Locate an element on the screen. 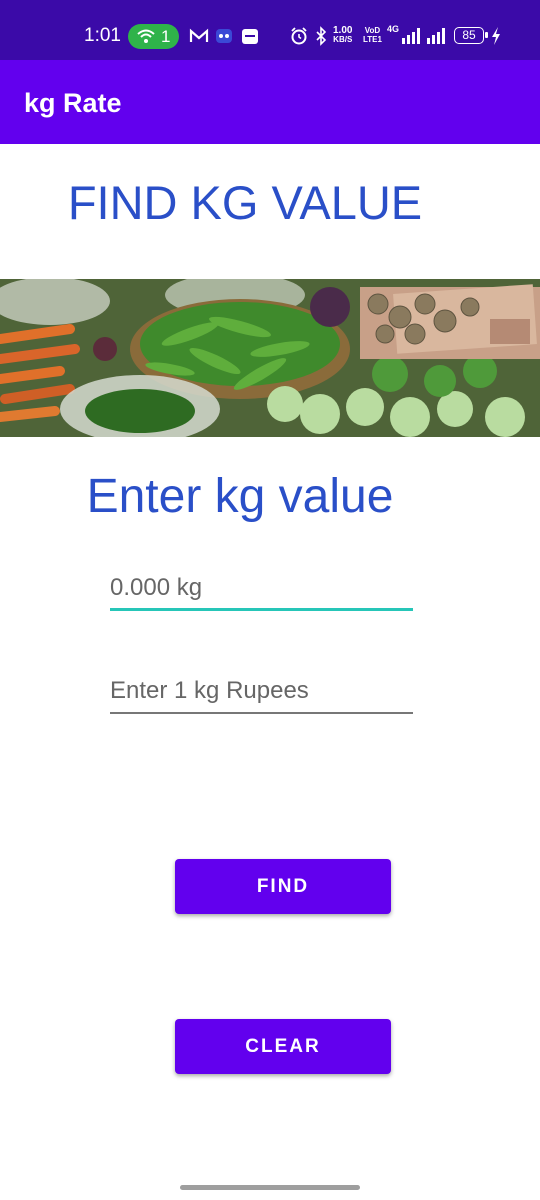 The width and height of the screenshot is (540, 1200). volte-bottom: LTE1 is located at coordinates (372, 39).